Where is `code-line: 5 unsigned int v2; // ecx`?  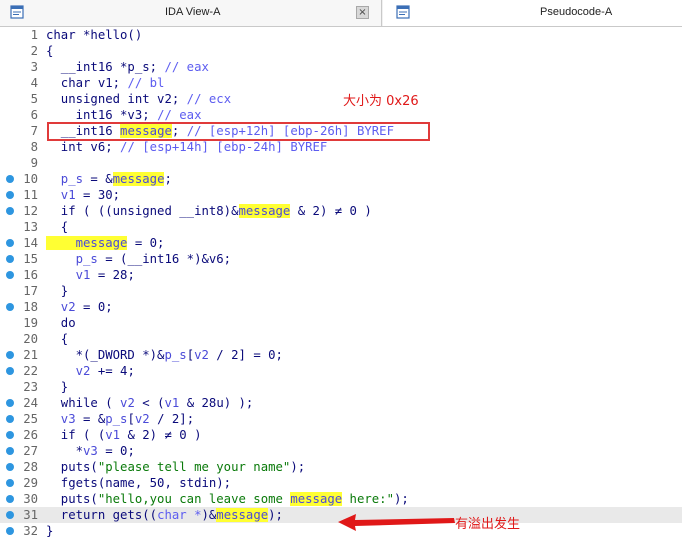 code-line: 5 unsigned int v2; // ecx is located at coordinates (341, 99).